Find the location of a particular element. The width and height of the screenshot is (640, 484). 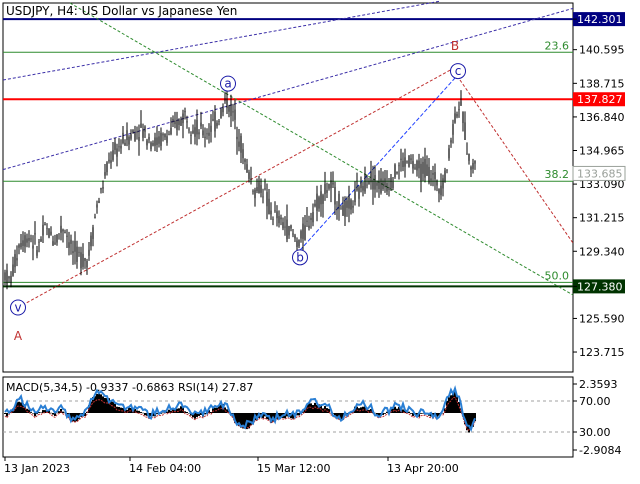

wave-b-label: b is located at coordinates (300, 257).